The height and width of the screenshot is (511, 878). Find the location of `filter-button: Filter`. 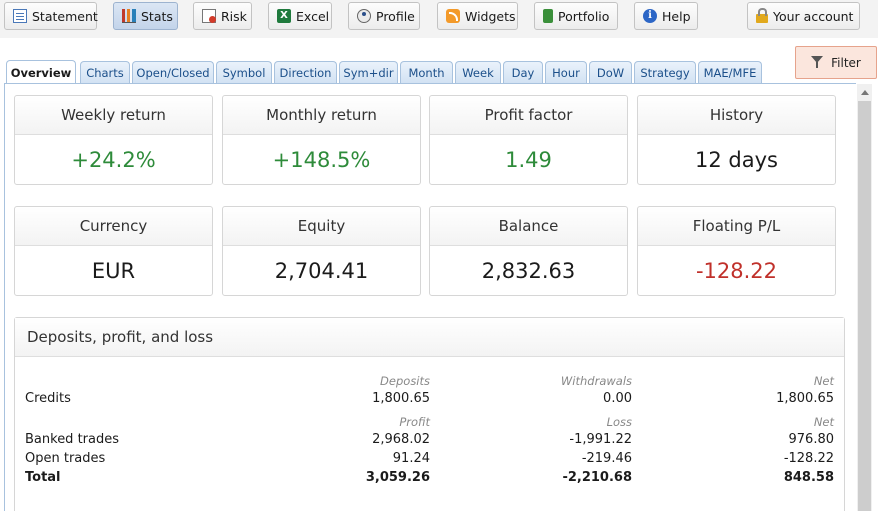

filter-button: Filter is located at coordinates (836, 62).